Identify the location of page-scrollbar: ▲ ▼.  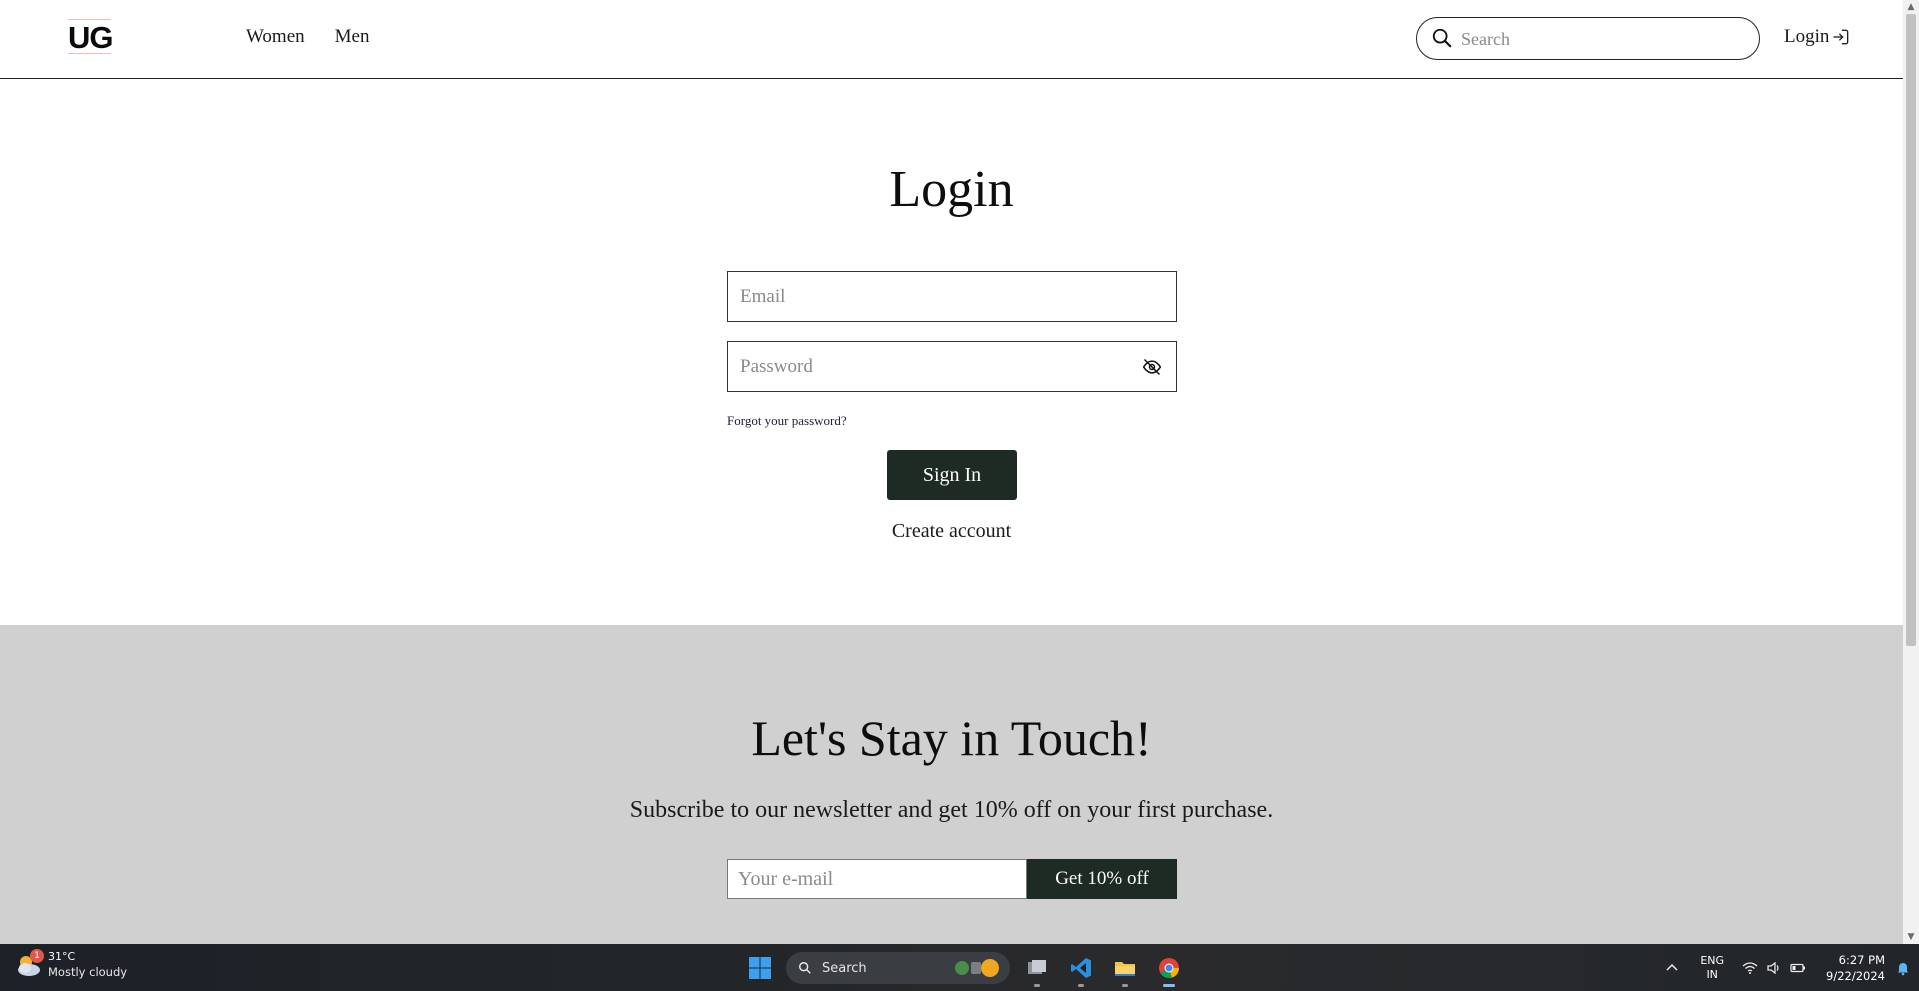
(1911, 472).